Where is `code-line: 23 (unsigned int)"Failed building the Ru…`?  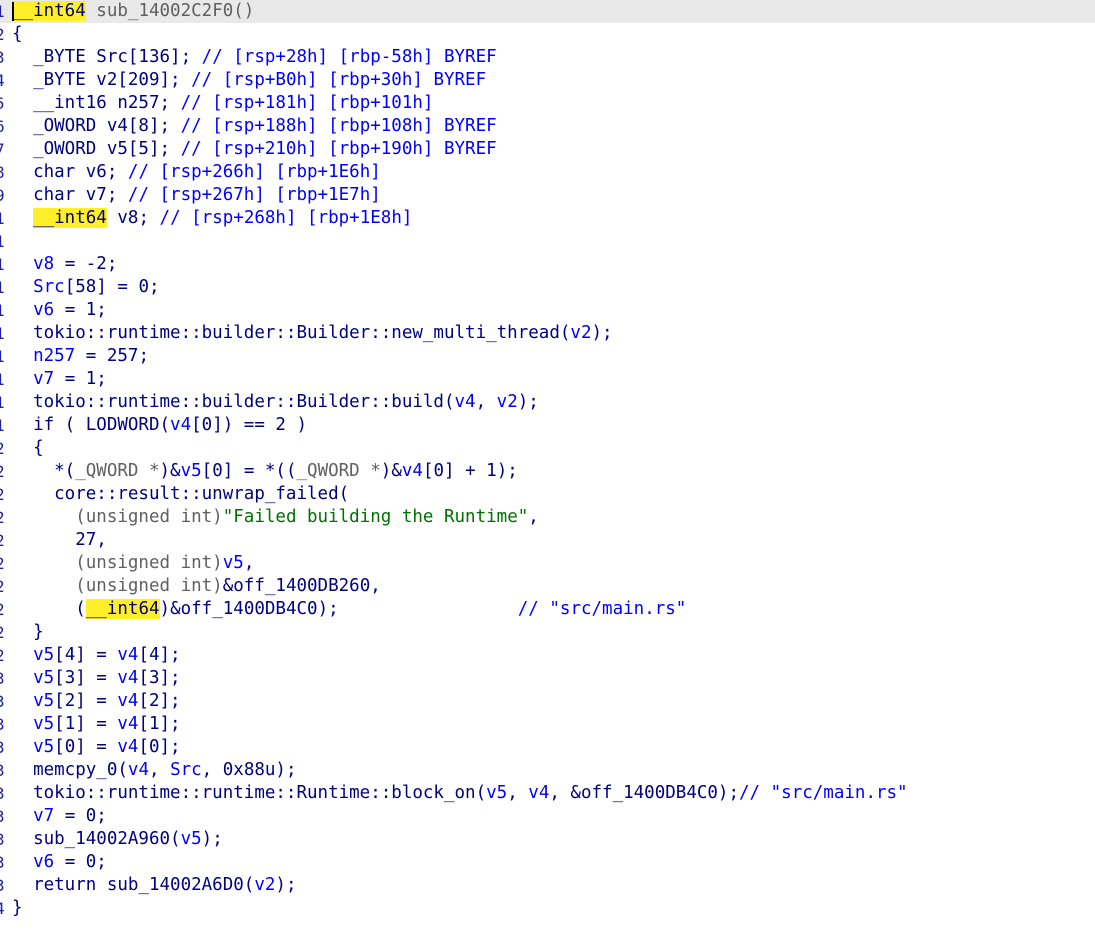 code-line: 23 (unsigned int)"Failed building the Ru… is located at coordinates (547, 517).